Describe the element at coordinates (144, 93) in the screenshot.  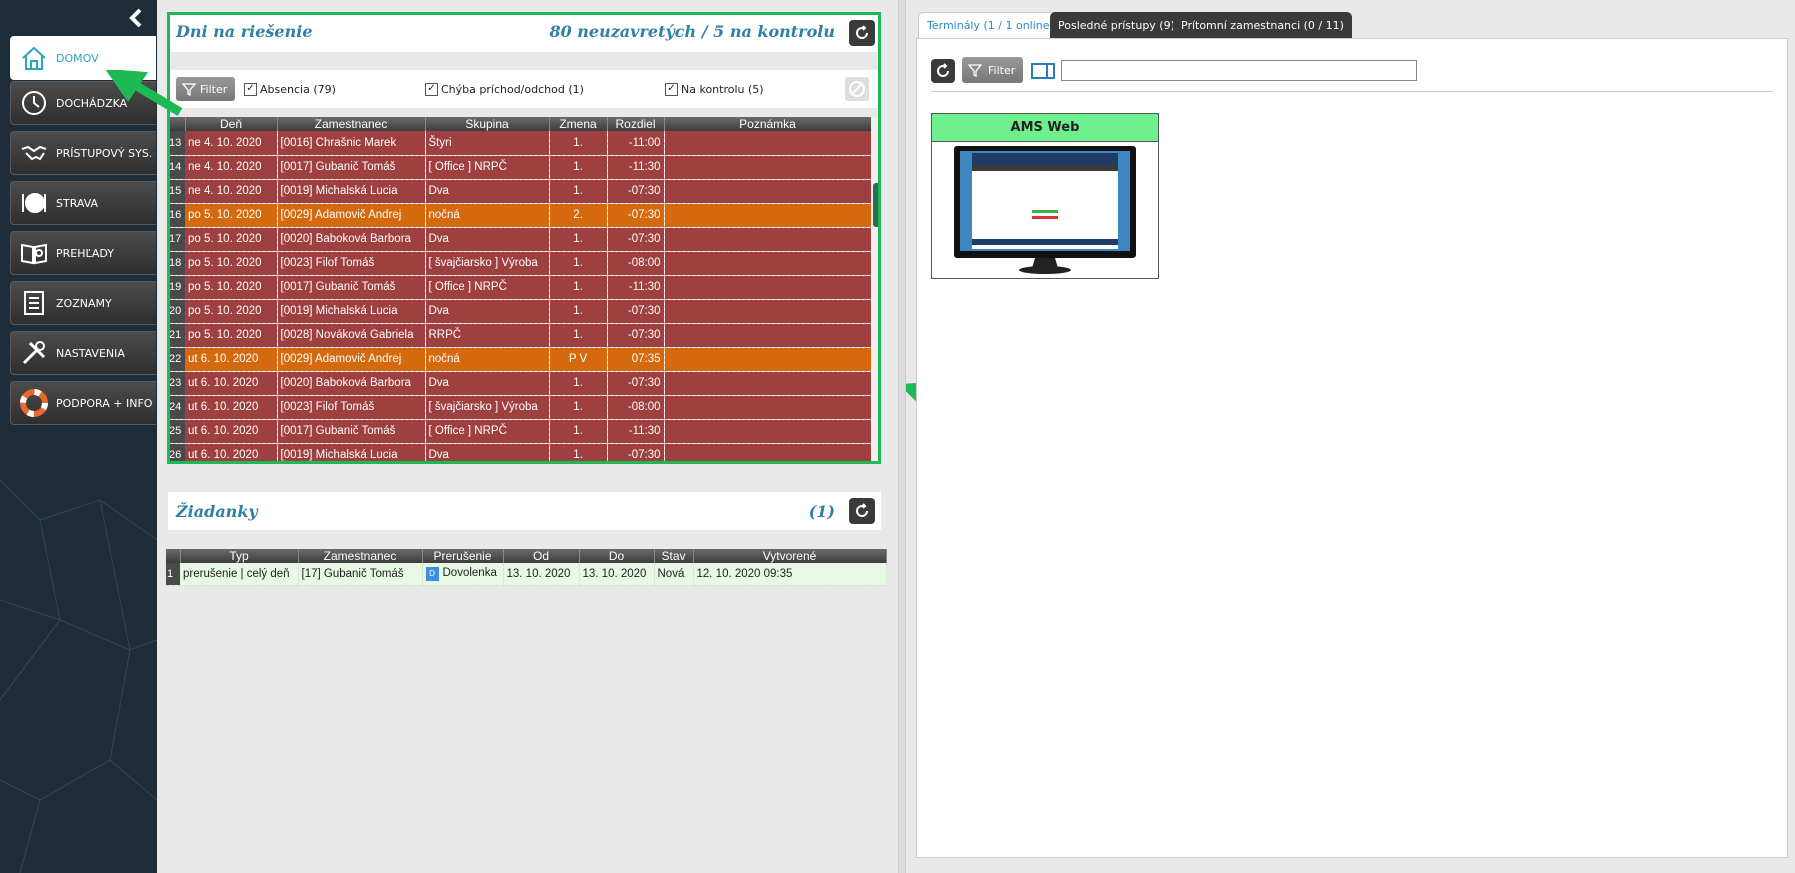
I see `arrow-pointer-icon` at that location.